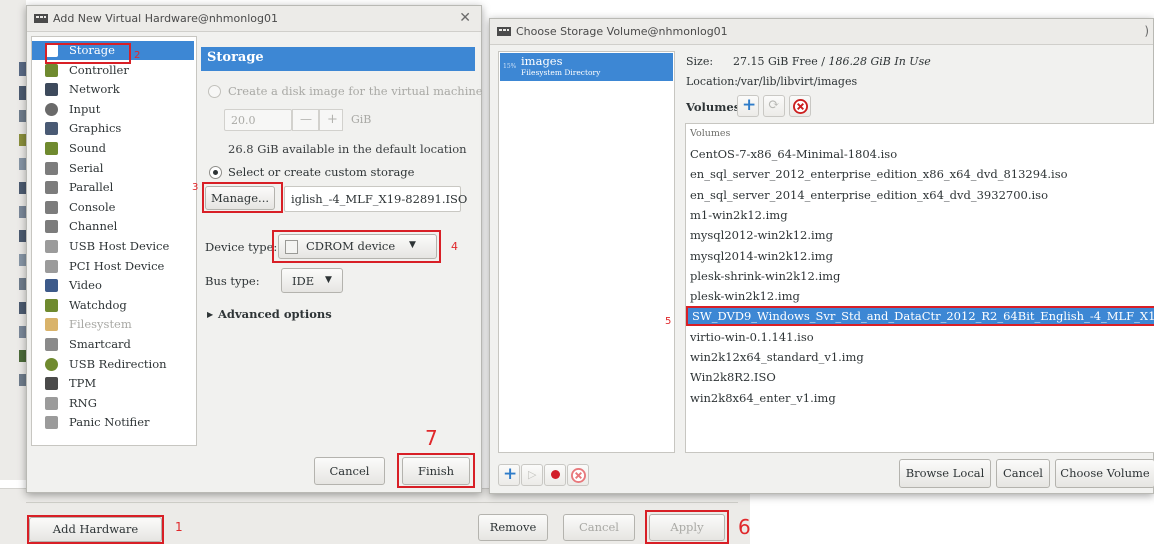 The image size is (1154, 544). Describe the element at coordinates (51, 188) in the screenshot. I see `parallel-icon` at that location.